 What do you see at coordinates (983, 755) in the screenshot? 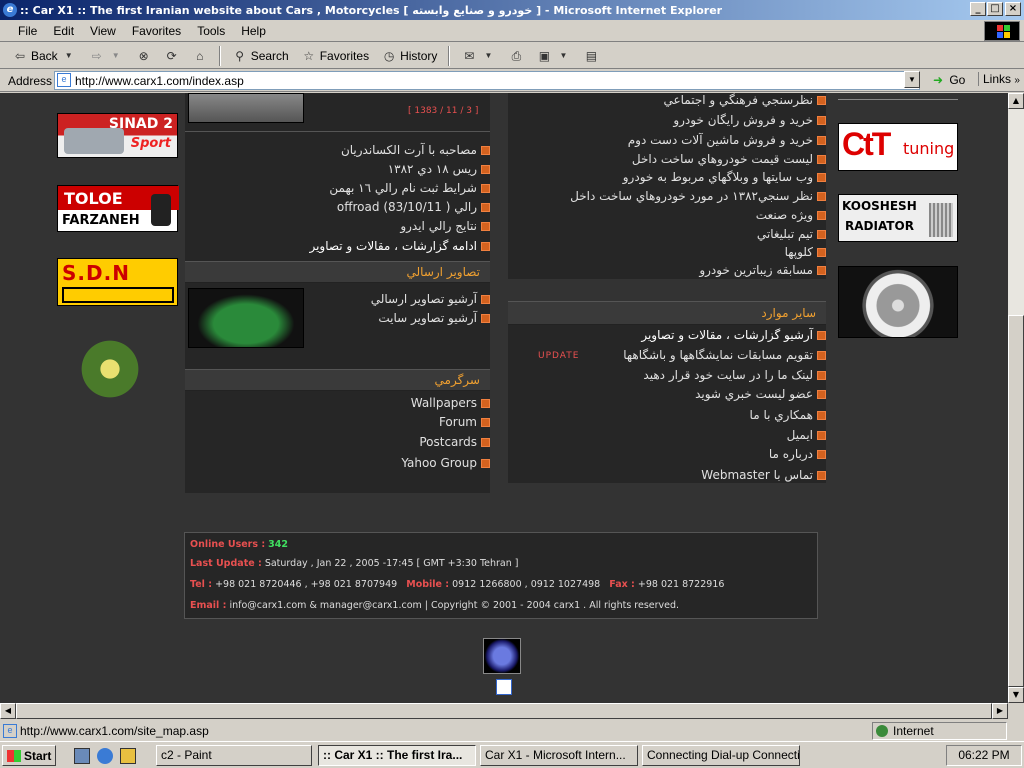
I see `clock: 06:22 PM` at bounding box center [983, 755].